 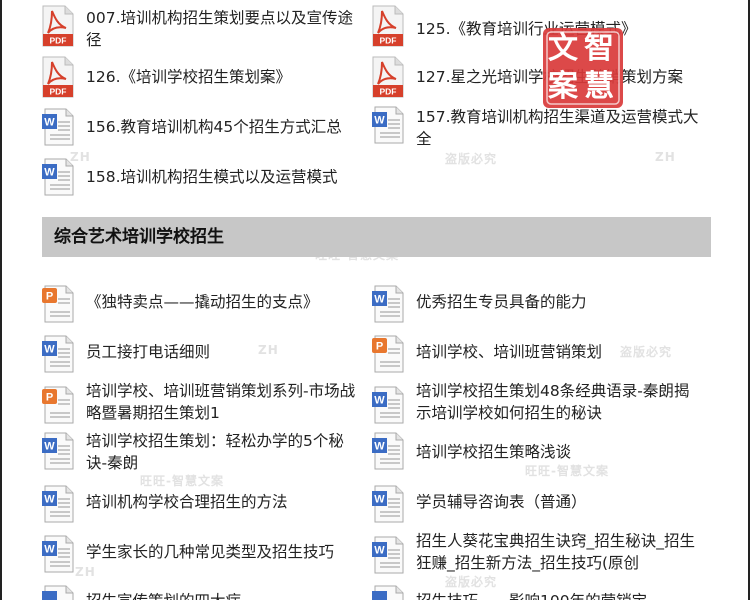 I want to click on list-item: W 156.教育培训机构45个招生方式汇总, so click(x=202, y=130).